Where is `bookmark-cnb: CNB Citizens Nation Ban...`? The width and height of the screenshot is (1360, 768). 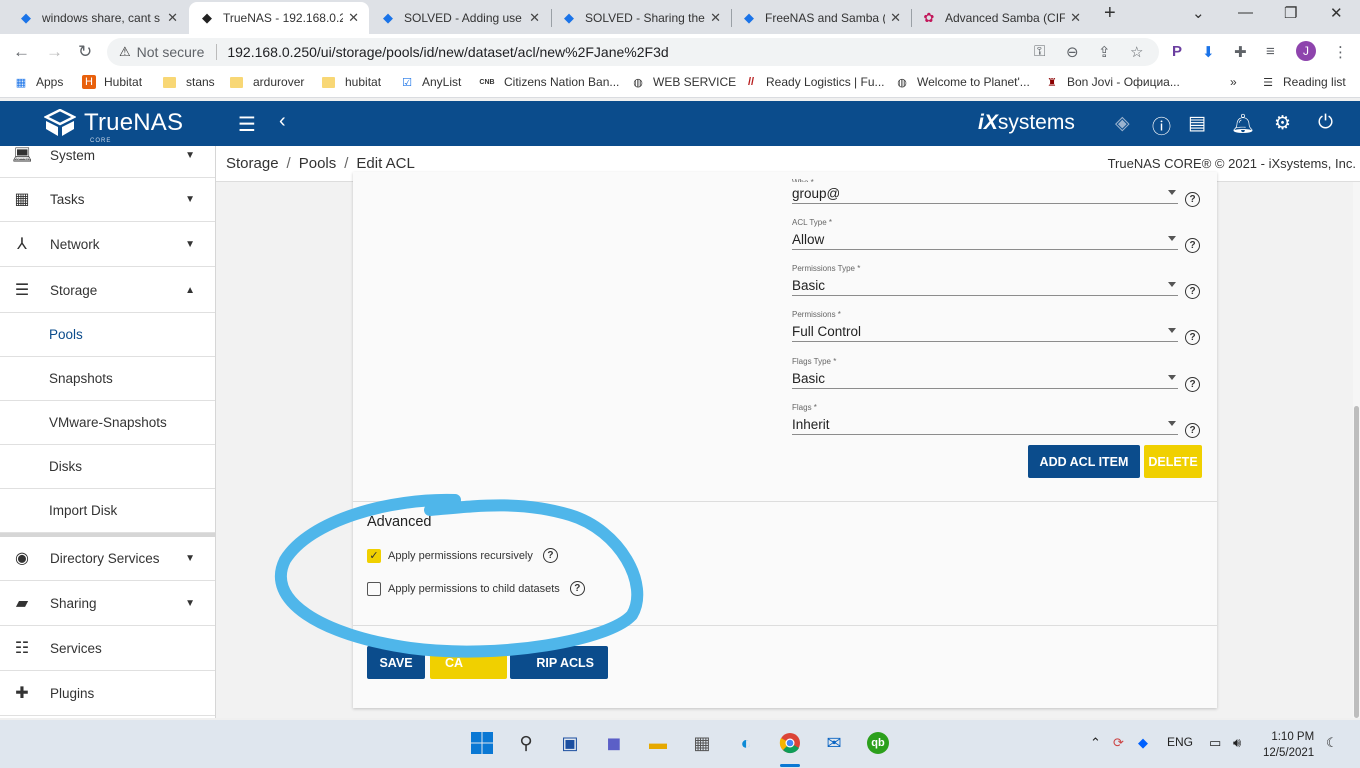
bookmark-cnb: CNB Citizens Nation Ban... is located at coordinates (548, 82).